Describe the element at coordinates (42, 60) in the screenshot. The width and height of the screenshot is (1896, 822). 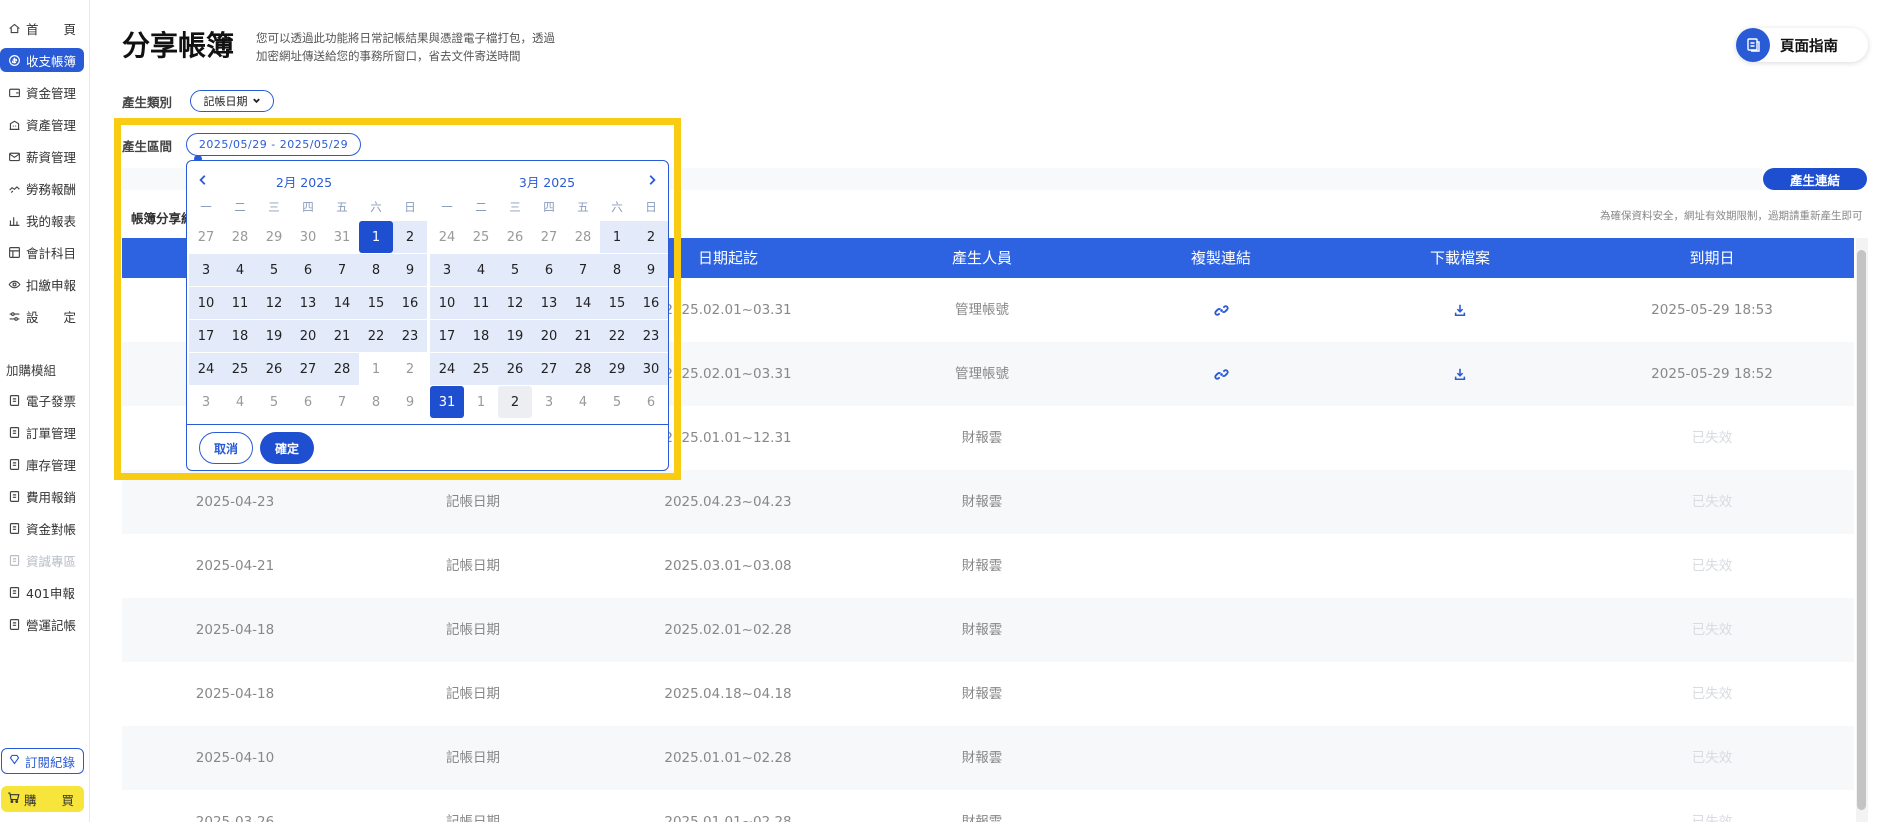
I see `sidebar-item-ledger: 收支帳簿` at that location.